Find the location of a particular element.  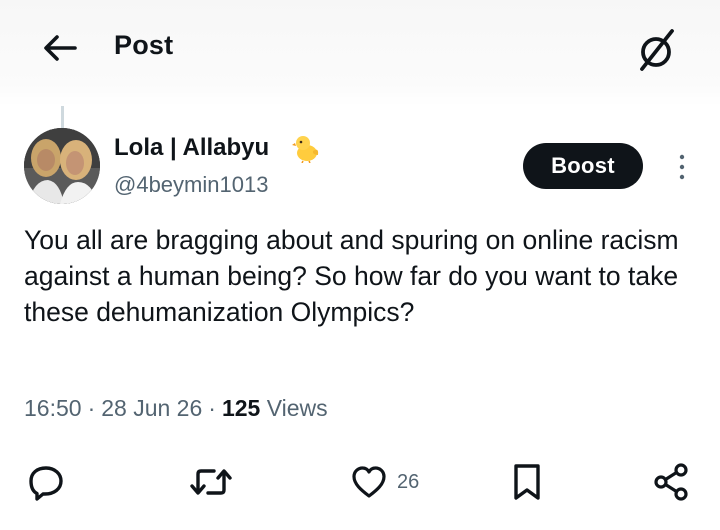

views-count: 125 is located at coordinates (241, 408).